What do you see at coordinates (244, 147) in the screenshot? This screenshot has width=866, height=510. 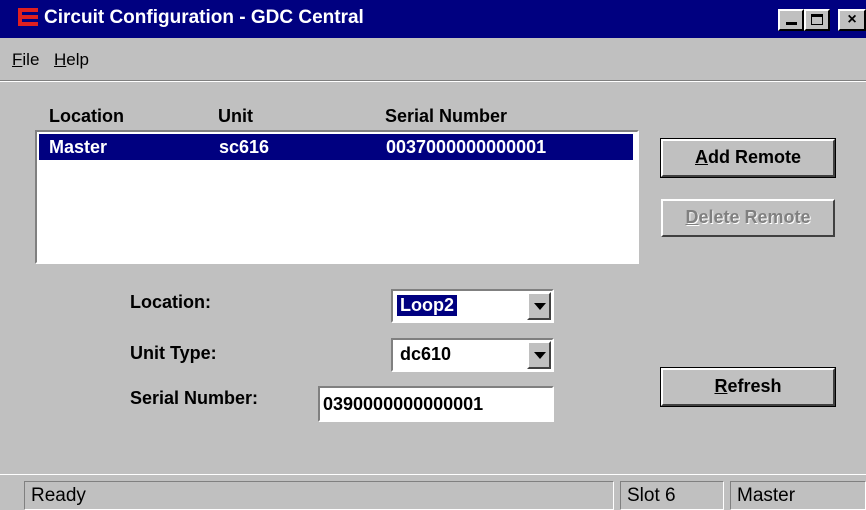 I see `list-item-unit: sc616` at bounding box center [244, 147].